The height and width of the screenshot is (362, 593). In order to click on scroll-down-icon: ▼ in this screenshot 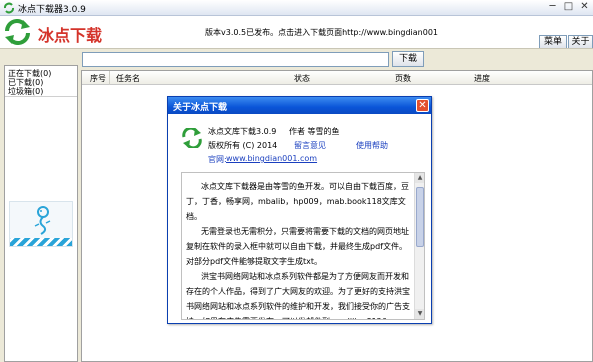, I will do `click(419, 314)`.